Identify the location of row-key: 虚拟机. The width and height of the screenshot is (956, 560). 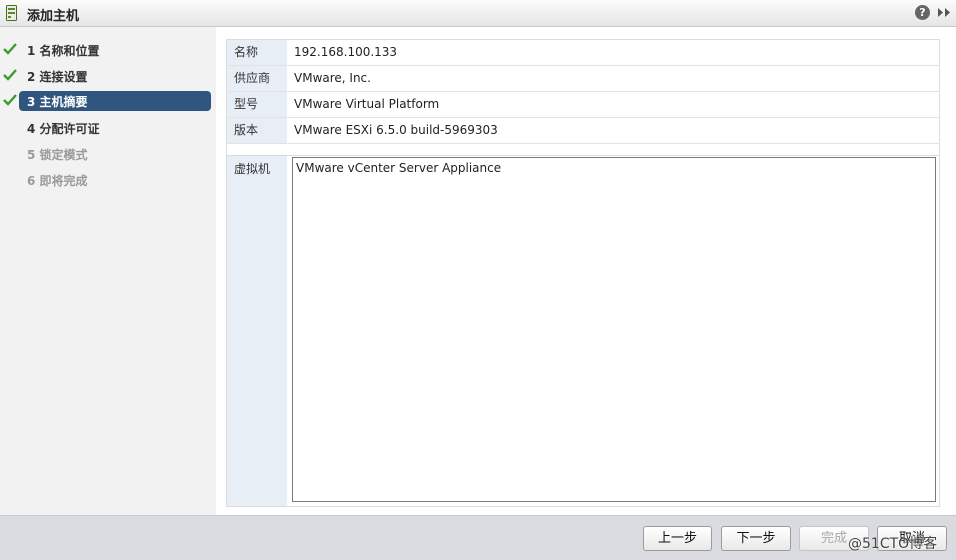
(257, 331).